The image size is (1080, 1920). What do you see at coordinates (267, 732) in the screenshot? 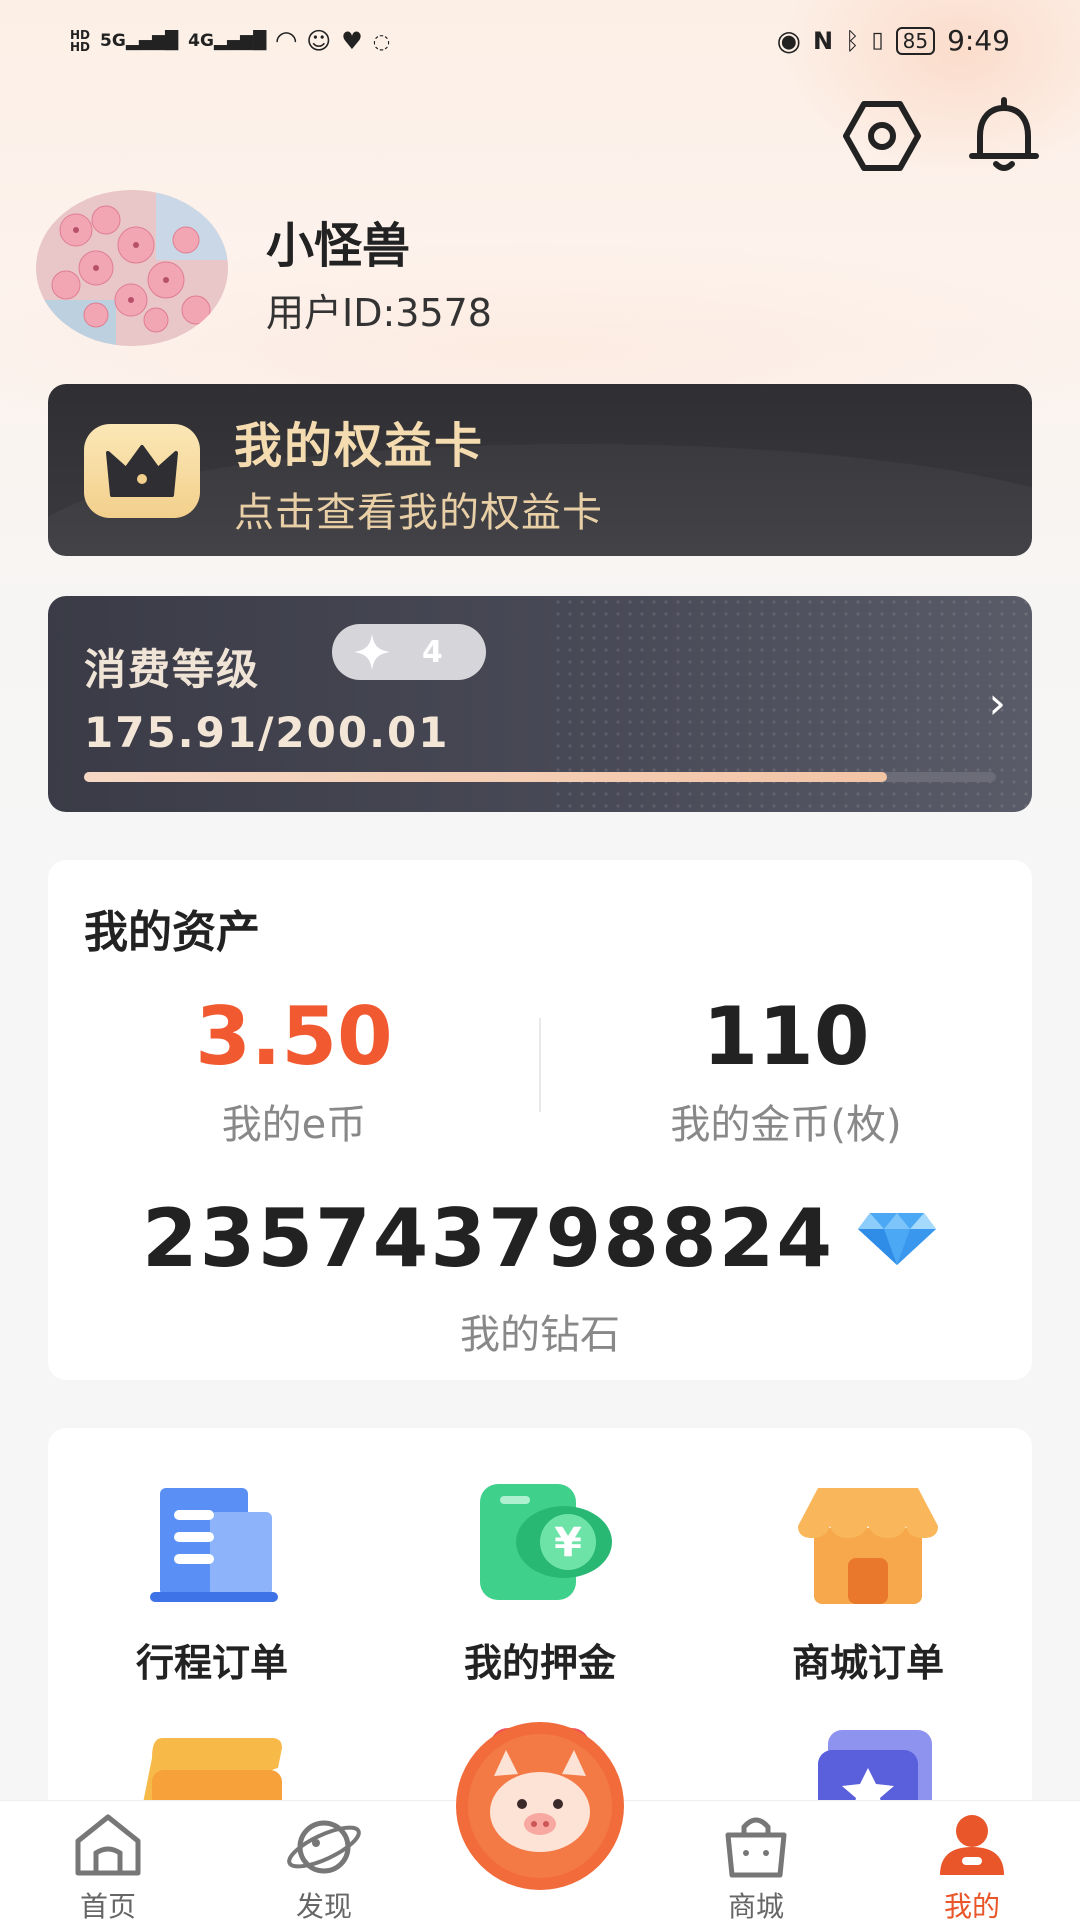
I see `level-progress-value: 175.91/200.01` at bounding box center [267, 732].